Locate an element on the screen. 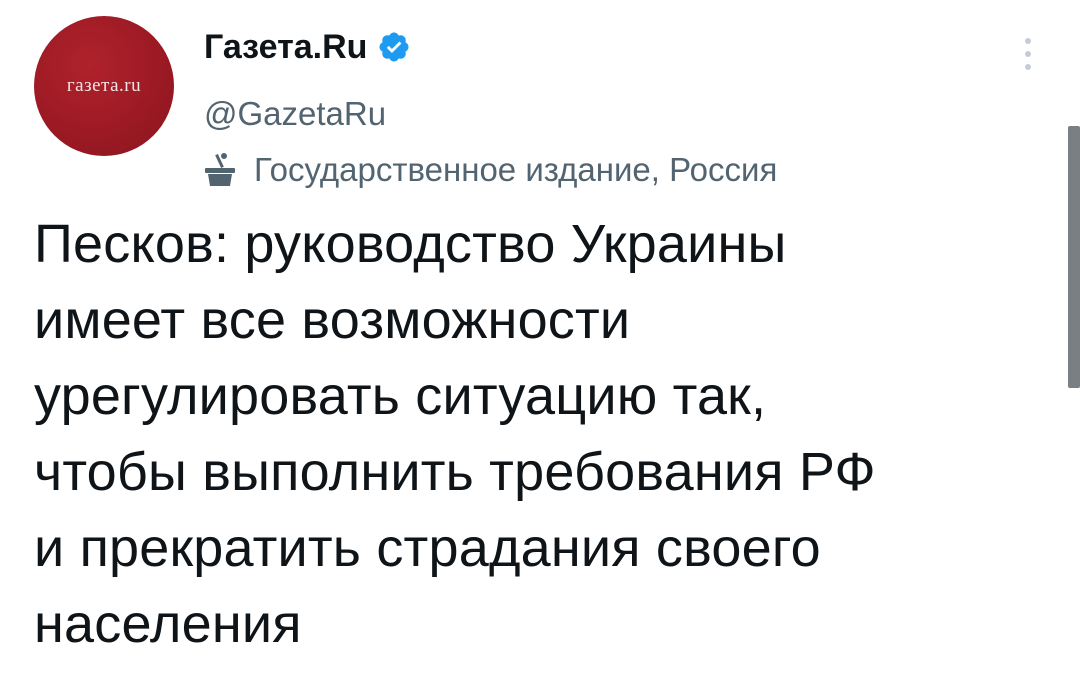 The height and width of the screenshot is (678, 1080). tweet-text-line: Песков: руководство Украины is located at coordinates (410, 244).